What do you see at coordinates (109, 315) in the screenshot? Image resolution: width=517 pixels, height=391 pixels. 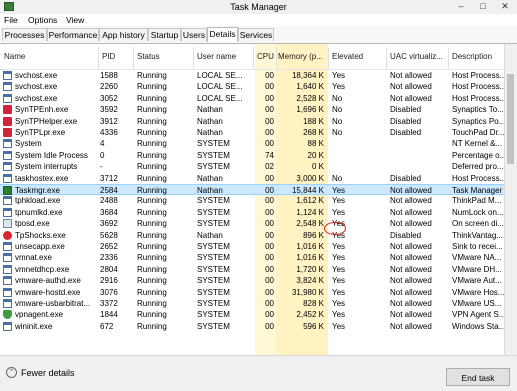 I see `cell-pid: 1844` at bounding box center [109, 315].